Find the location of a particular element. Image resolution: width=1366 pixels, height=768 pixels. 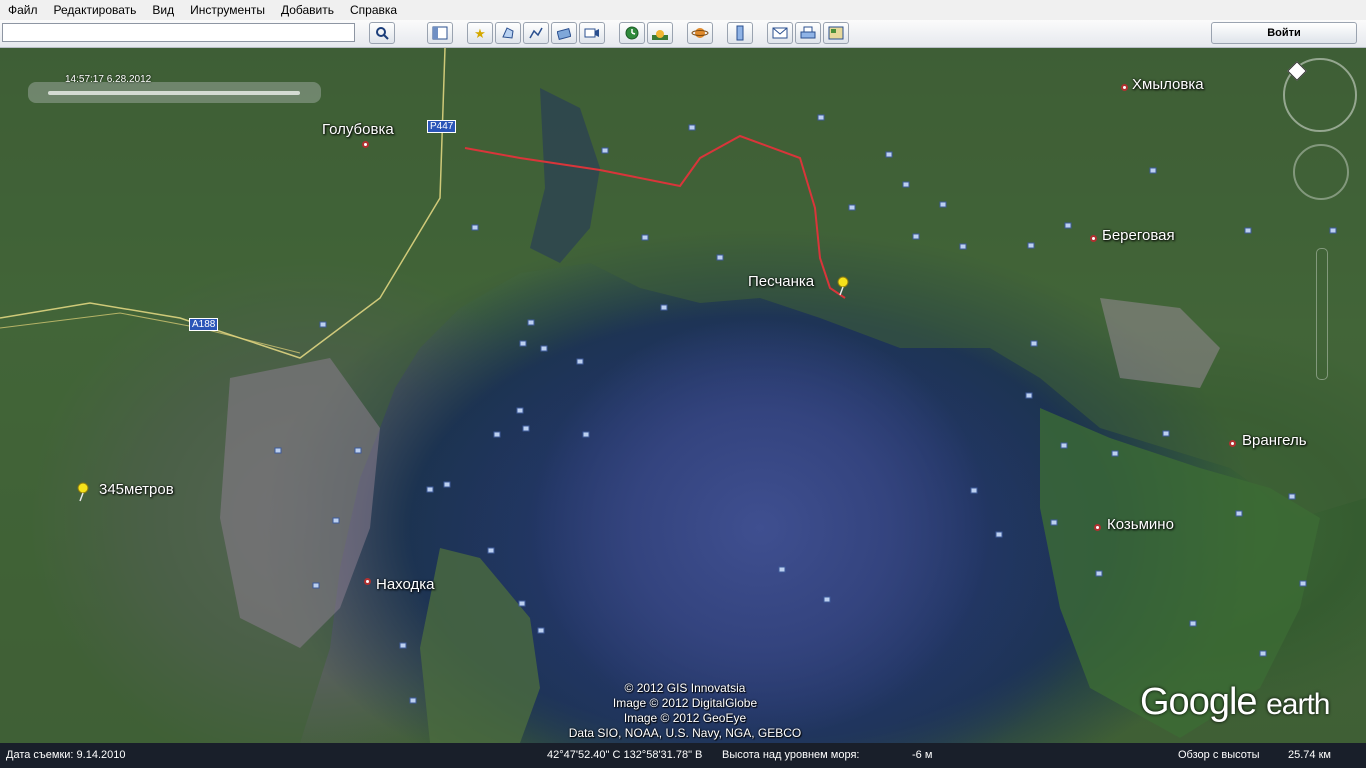

eye-altitude-value: 25.74 км is located at coordinates (1309, 755).